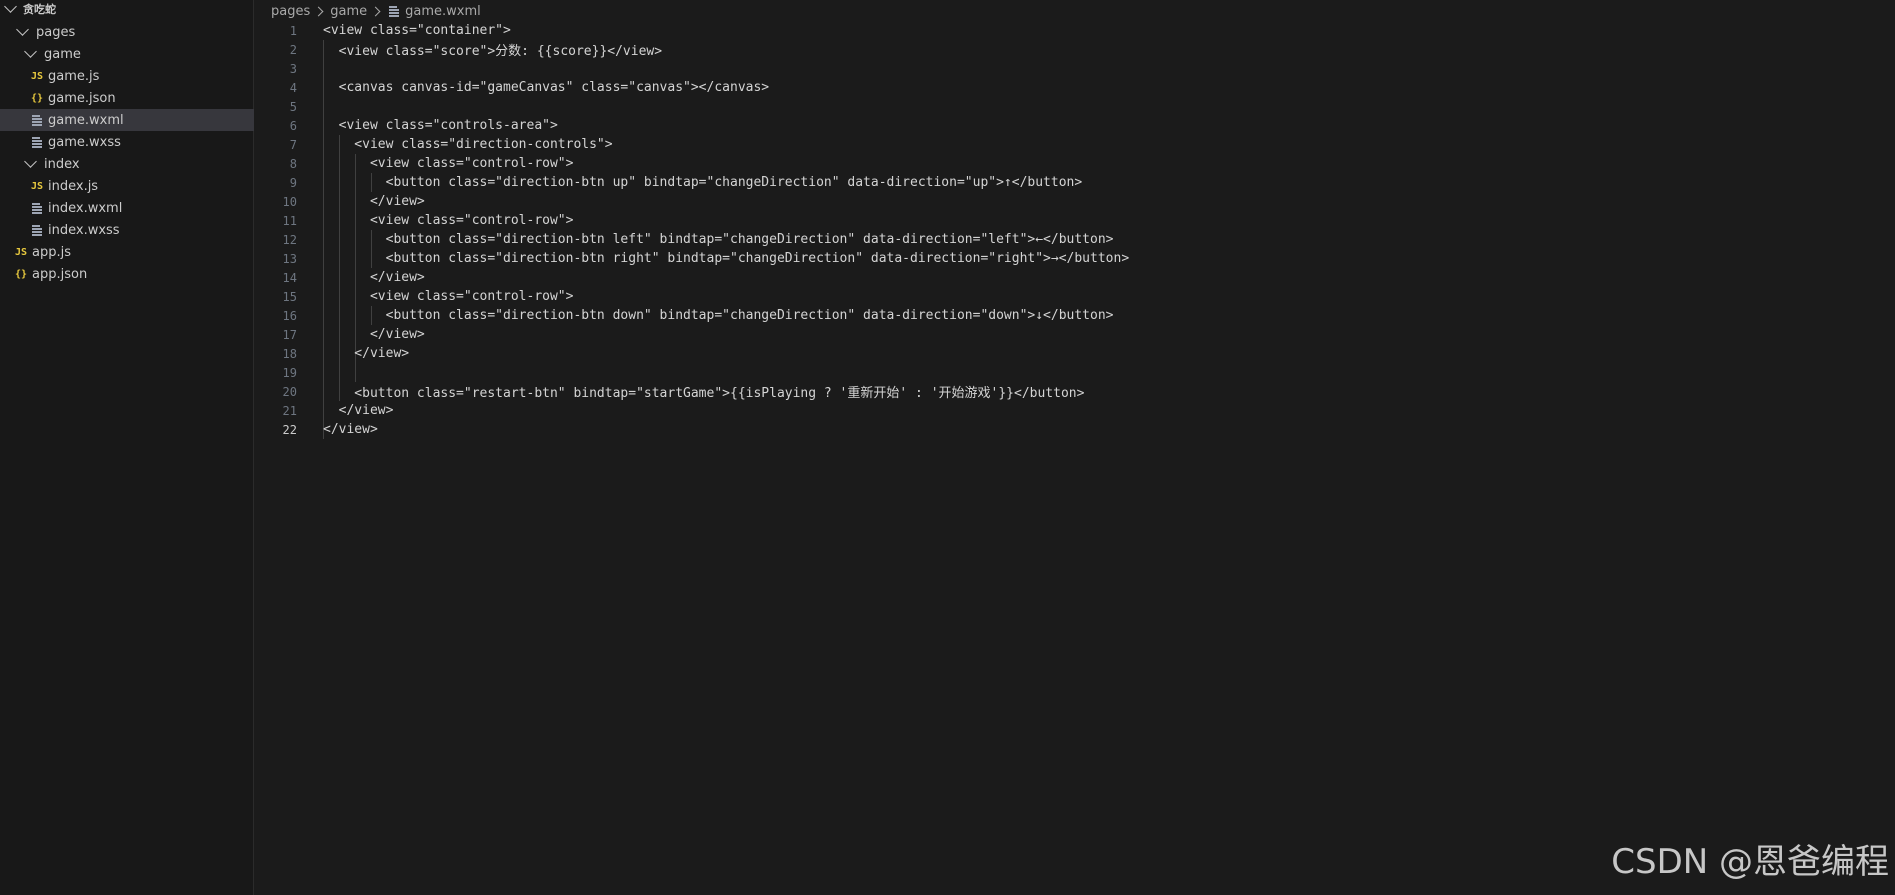  I want to click on code-line: 3, so click(1055, 68).